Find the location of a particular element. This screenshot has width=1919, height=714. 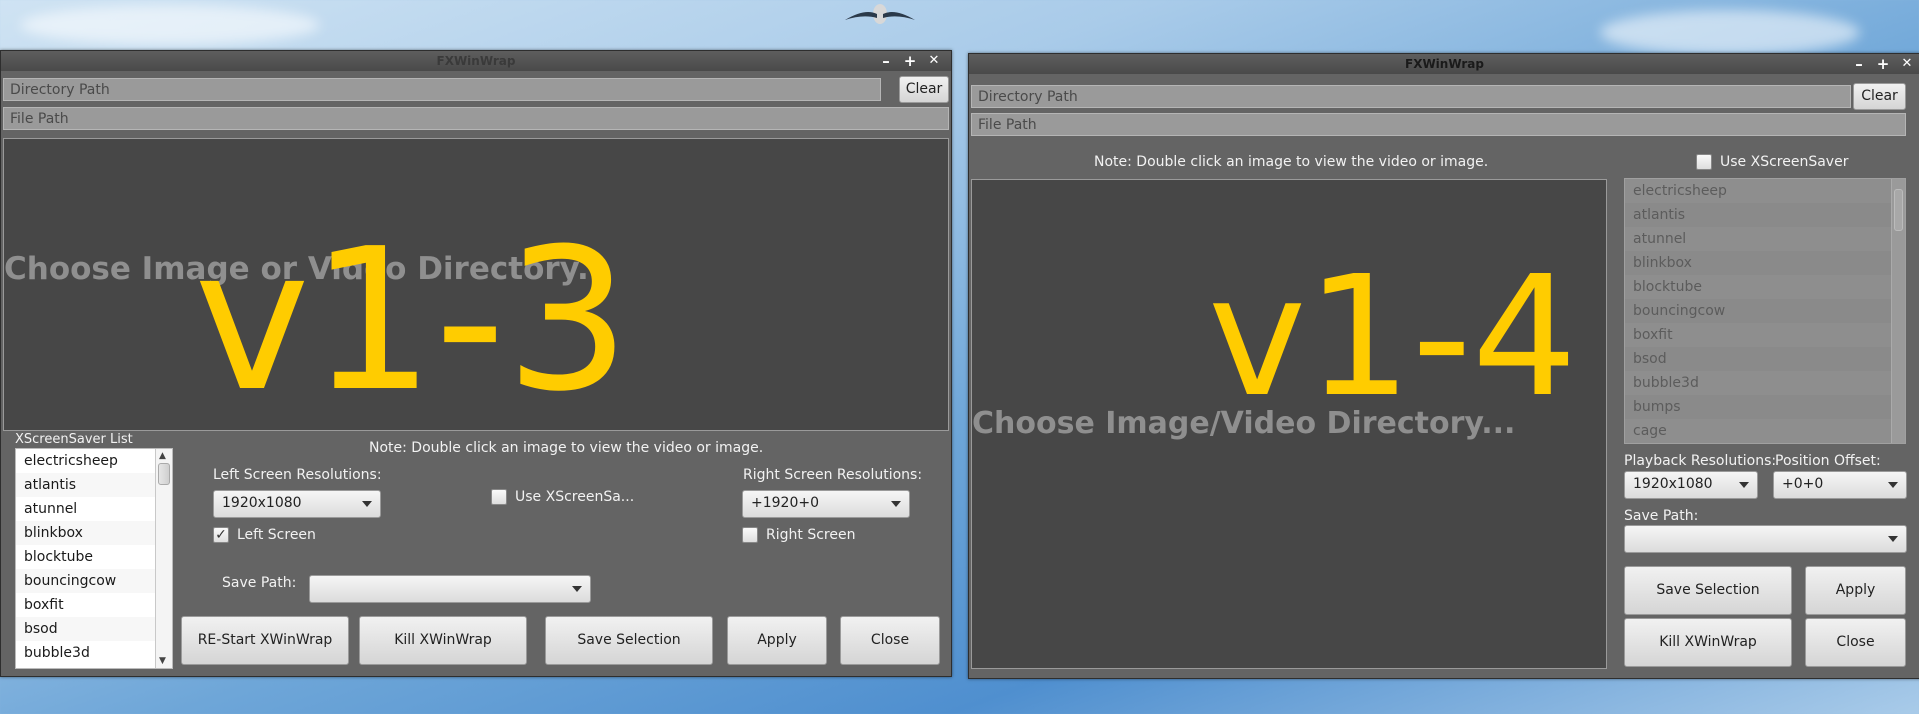

version-label: v1-4 is located at coordinates (1393, 337).